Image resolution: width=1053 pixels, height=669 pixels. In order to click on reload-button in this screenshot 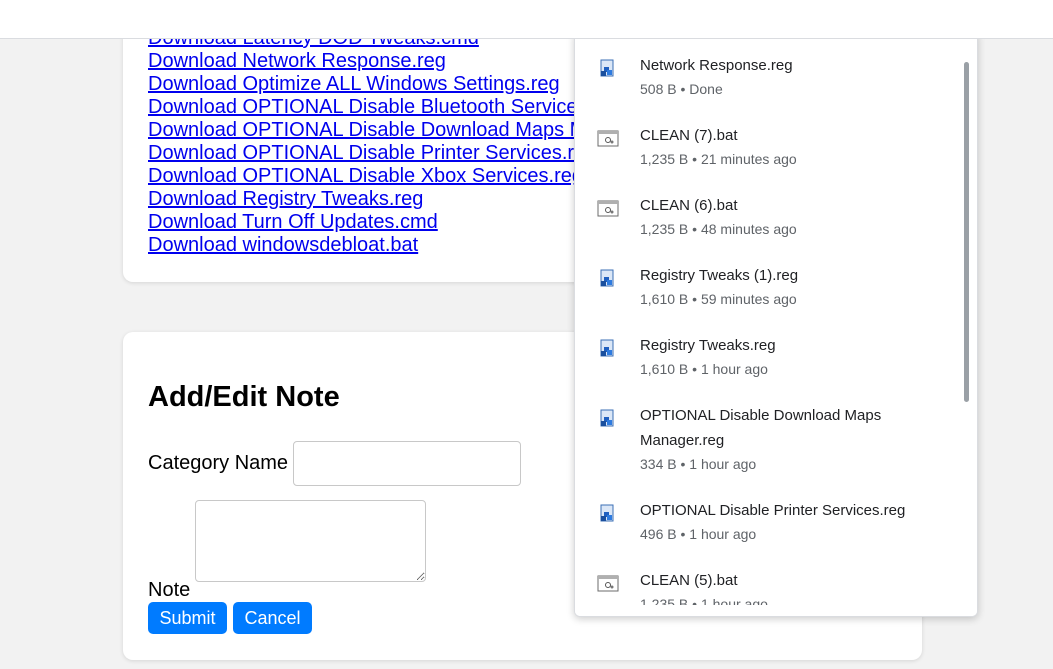, I will do `click(67, 14)`.